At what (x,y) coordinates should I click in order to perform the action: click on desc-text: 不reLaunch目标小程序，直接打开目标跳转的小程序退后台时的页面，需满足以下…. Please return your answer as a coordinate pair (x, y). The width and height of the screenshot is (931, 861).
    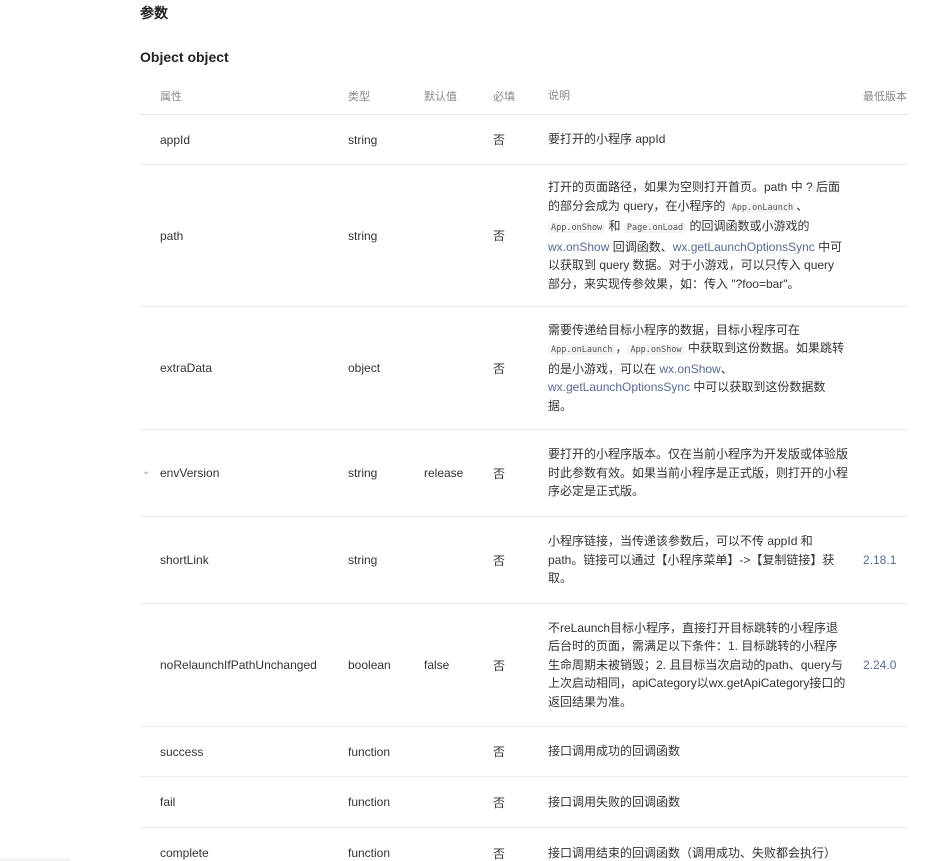
    Looking at the image, I should click on (697, 664).